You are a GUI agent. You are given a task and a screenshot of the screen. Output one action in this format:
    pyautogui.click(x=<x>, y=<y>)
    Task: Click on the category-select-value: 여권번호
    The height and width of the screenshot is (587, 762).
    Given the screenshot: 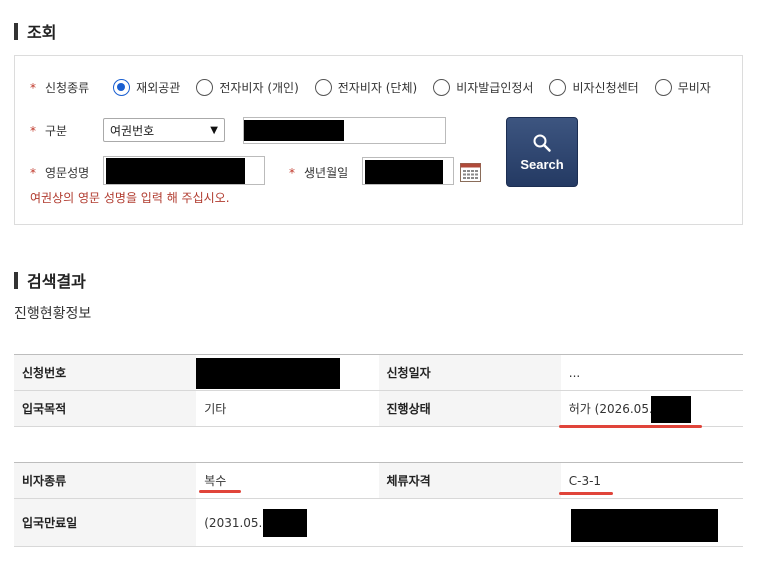 What is the action you would take?
    pyautogui.click(x=132, y=130)
    